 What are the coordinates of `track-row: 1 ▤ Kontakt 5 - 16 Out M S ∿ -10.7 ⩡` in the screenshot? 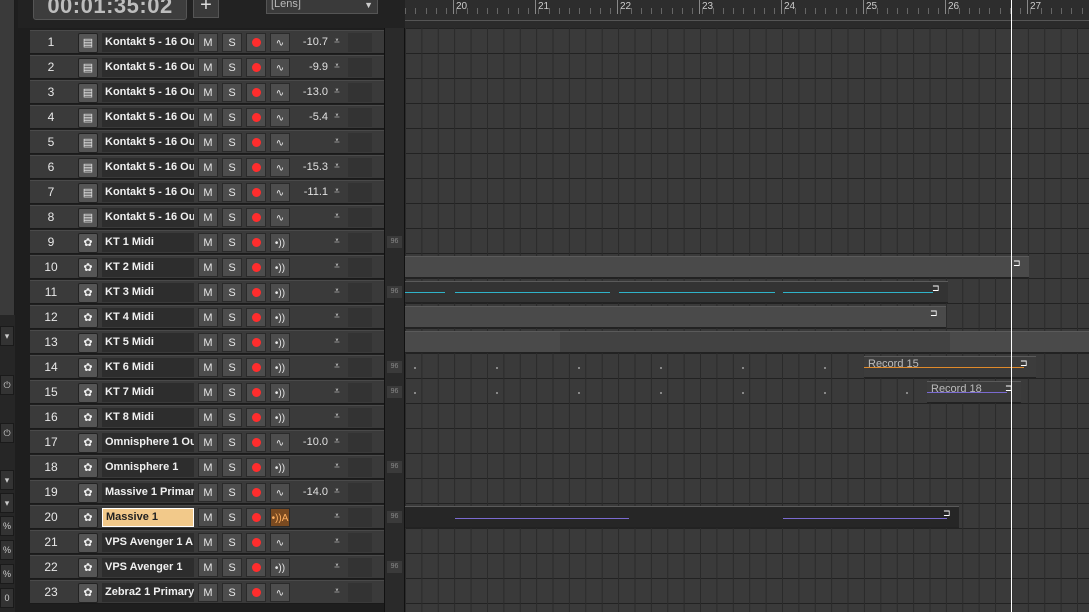 It's located at (207, 42).